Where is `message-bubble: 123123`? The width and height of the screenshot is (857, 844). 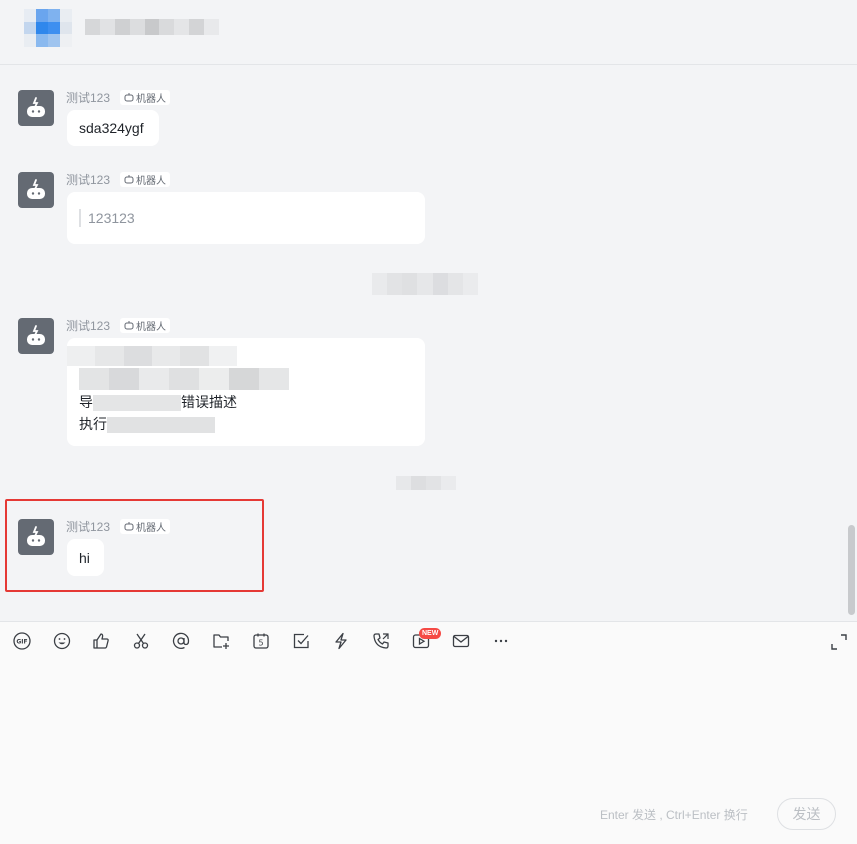 message-bubble: 123123 is located at coordinates (246, 218).